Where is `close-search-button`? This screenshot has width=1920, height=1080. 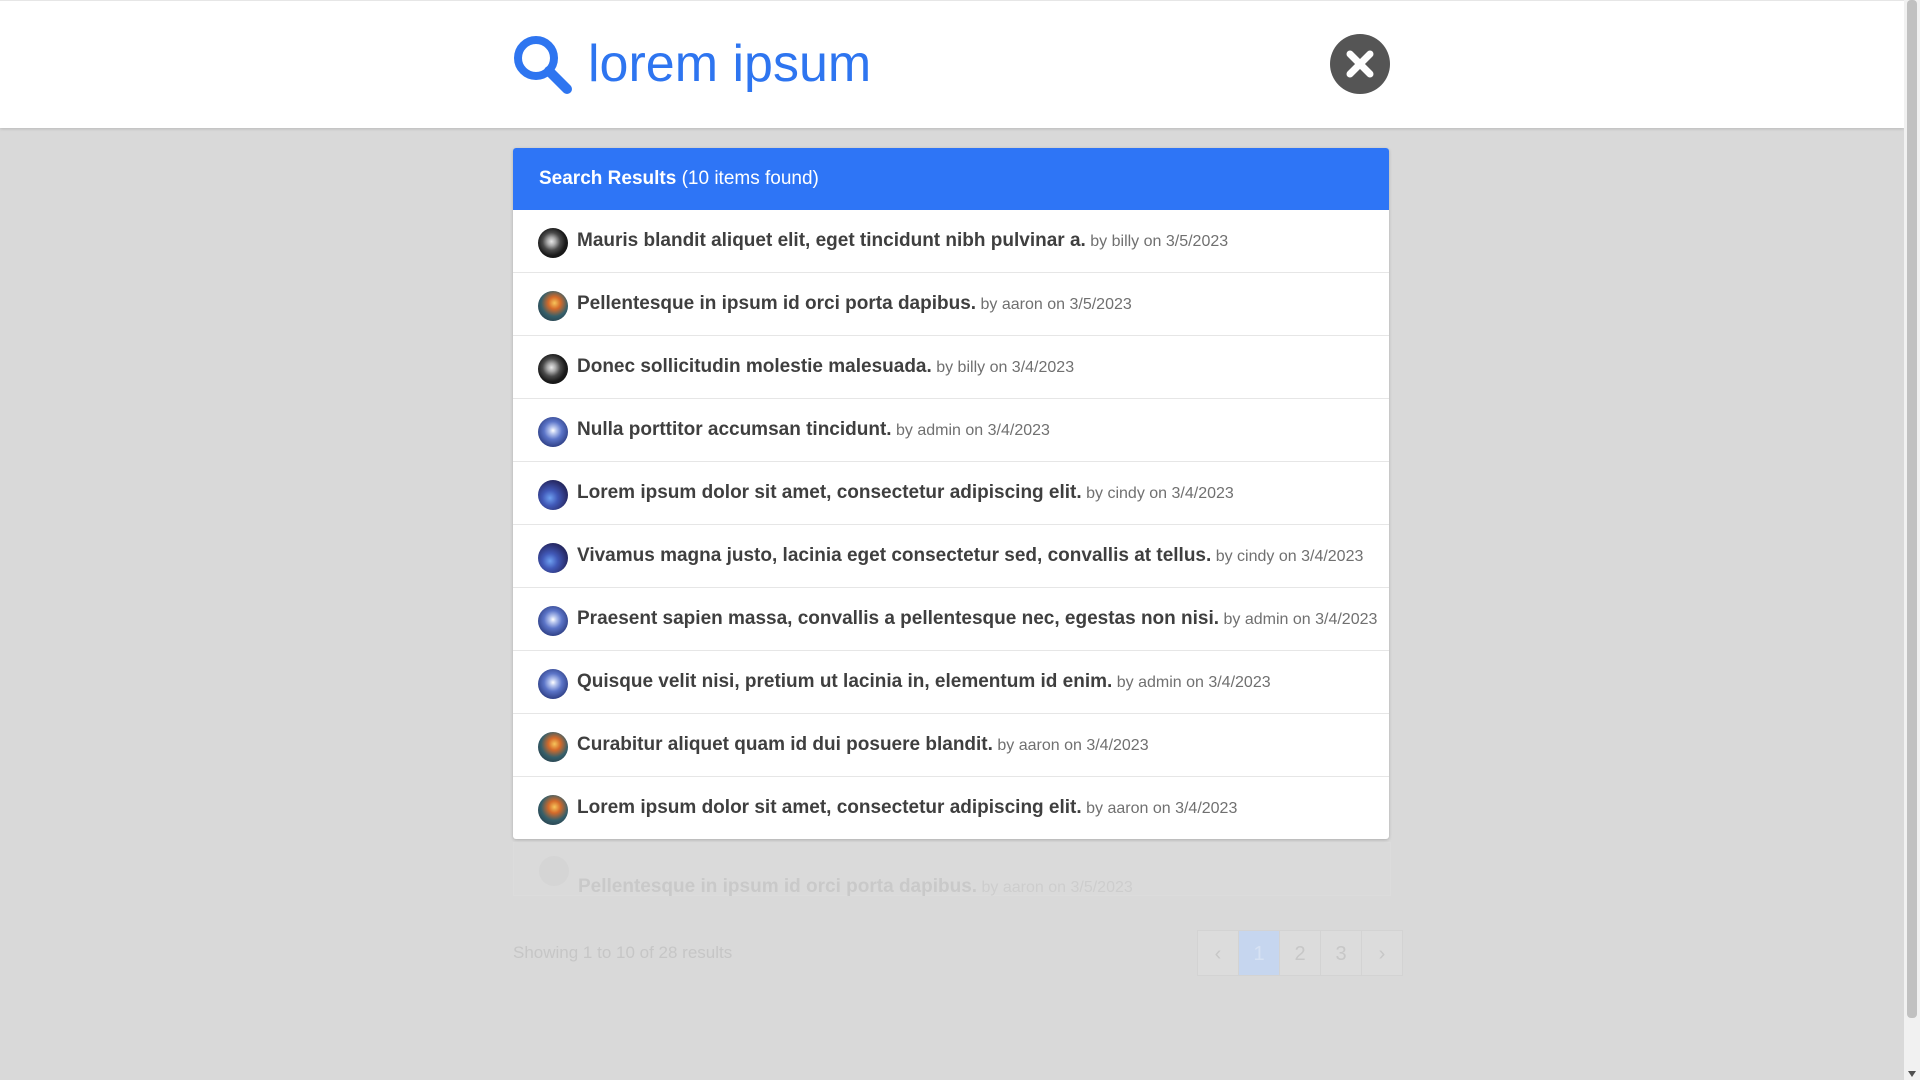 close-search-button is located at coordinates (1360, 64).